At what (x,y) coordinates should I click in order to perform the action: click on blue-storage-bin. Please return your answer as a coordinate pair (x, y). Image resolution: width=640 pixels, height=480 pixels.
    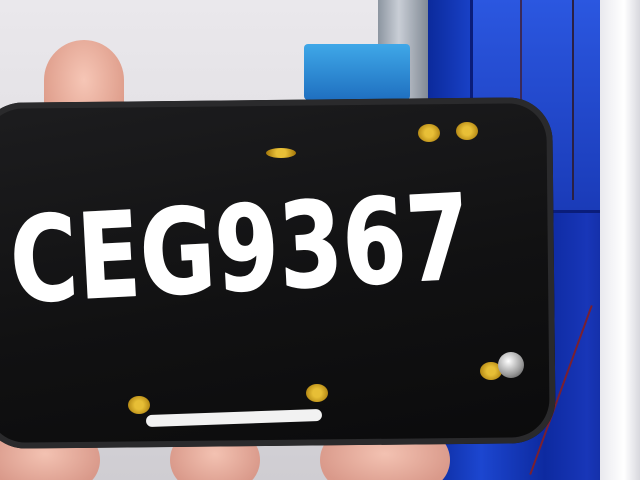
    Looking at the image, I should click on (357, 72).